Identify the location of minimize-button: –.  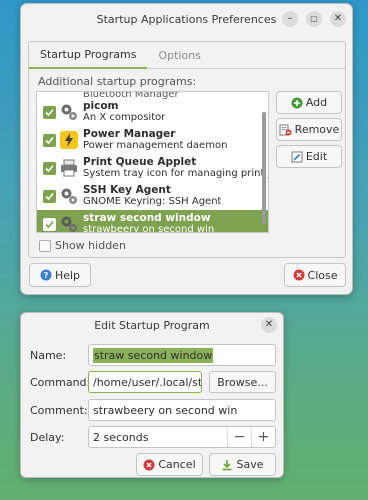
(290, 19).